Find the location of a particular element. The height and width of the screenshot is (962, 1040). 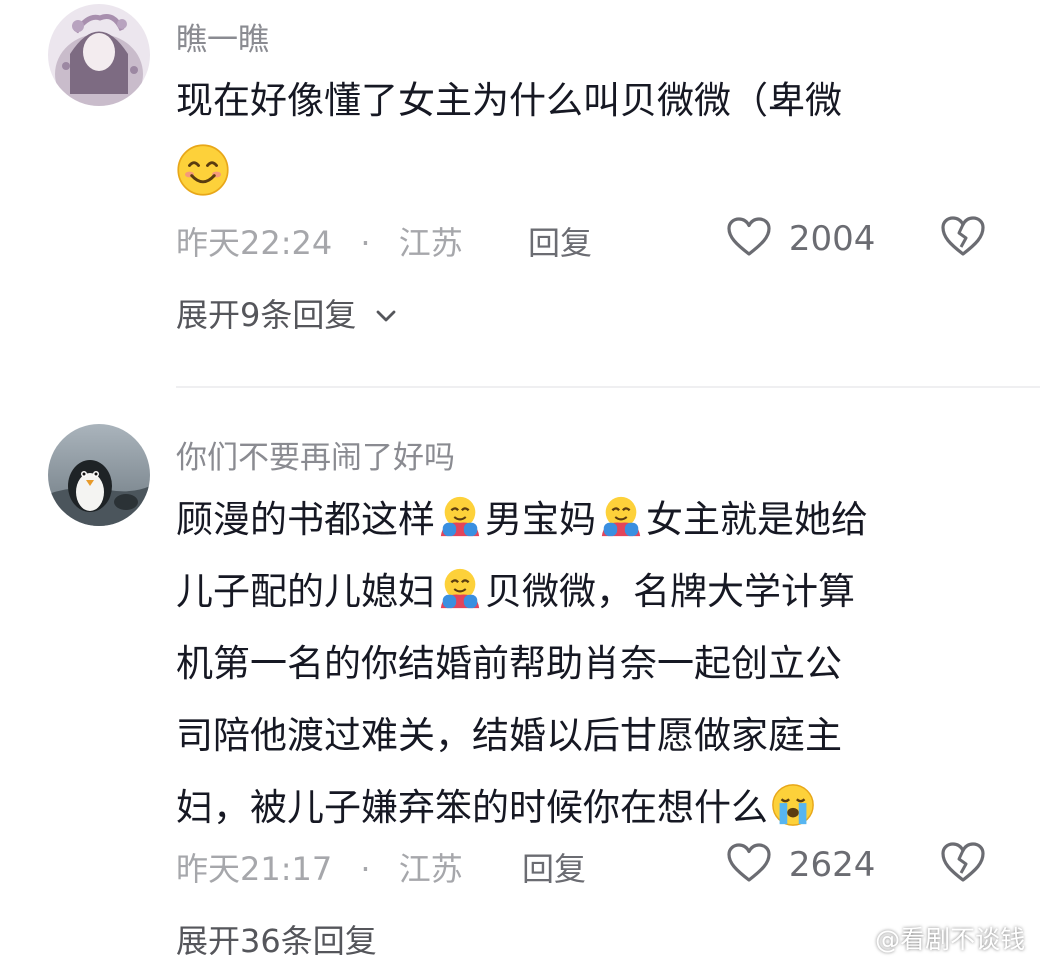

comment-line-1: 顾漫的书都这样 男宝妈 女主就是她给 is located at coordinates (522, 518).